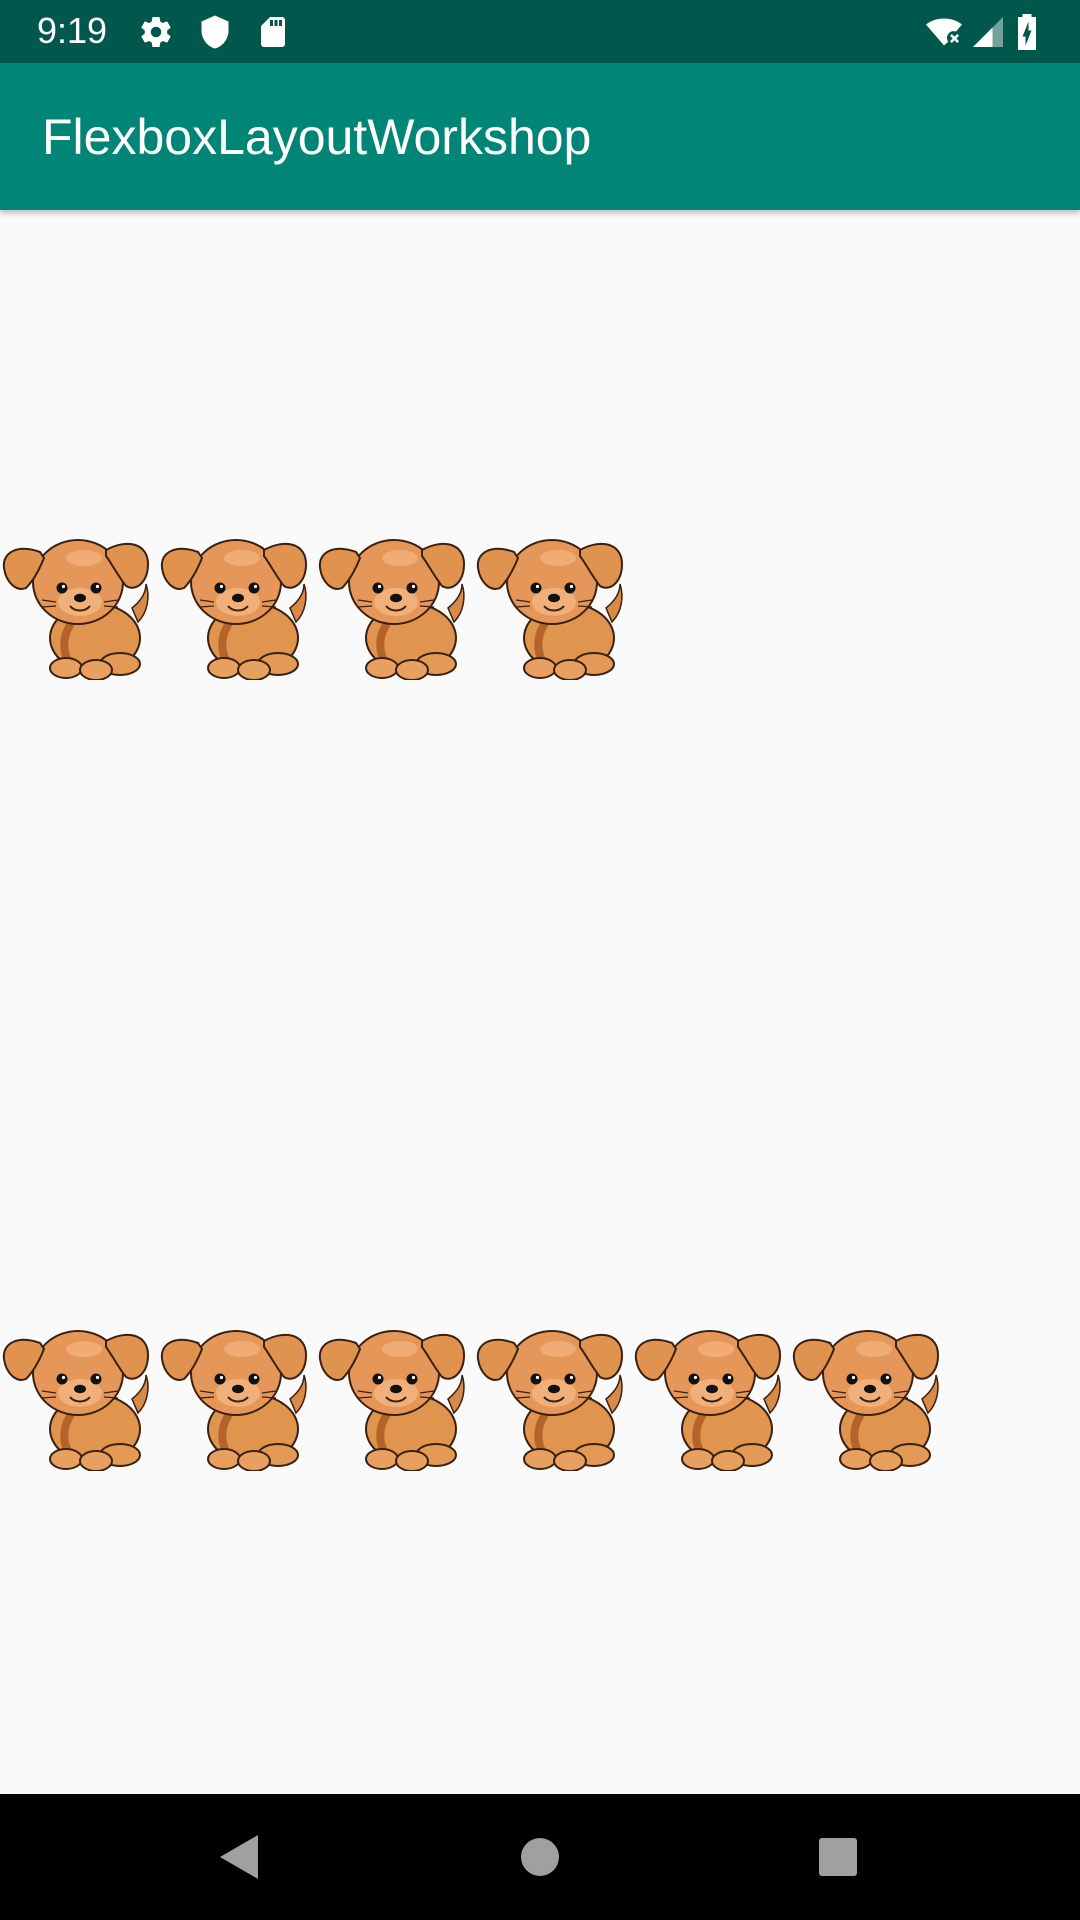 This screenshot has width=1080, height=1920. What do you see at coordinates (273, 32) in the screenshot?
I see `sd-card-icon` at bounding box center [273, 32].